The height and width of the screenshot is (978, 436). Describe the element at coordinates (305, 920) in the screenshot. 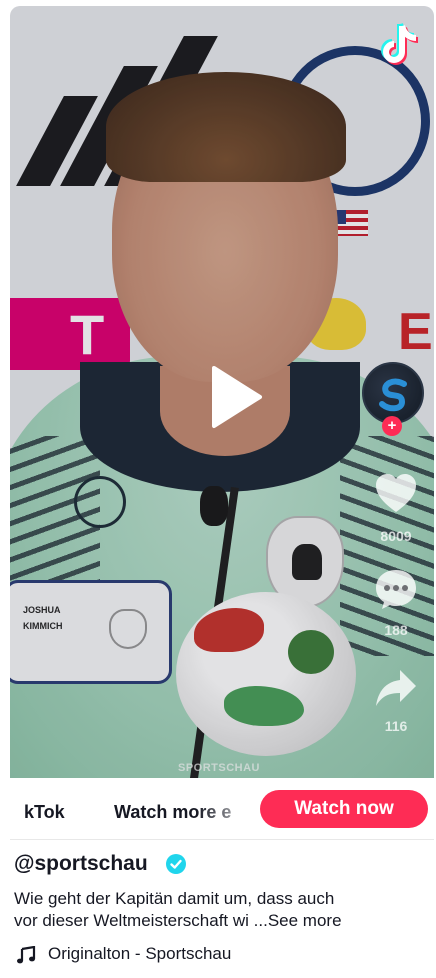

I see `see-more-link: See more` at that location.